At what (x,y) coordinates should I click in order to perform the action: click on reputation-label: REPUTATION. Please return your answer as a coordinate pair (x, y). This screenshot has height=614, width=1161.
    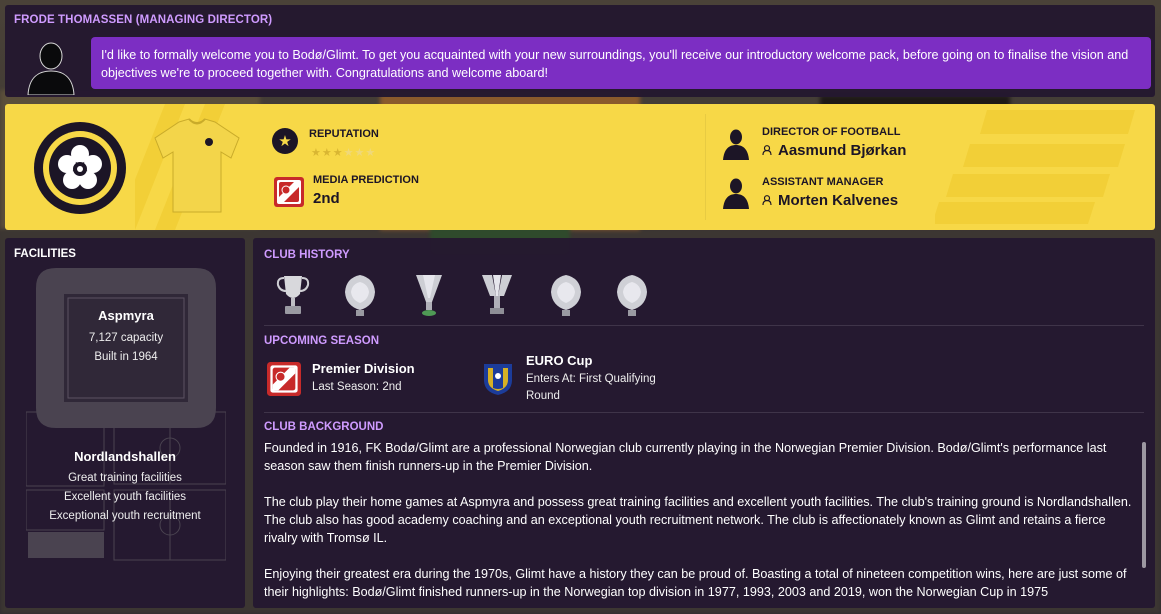
    Looking at the image, I should click on (344, 134).